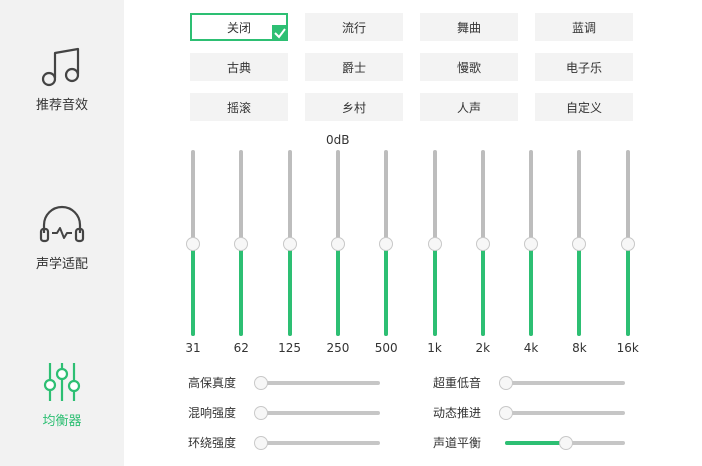 This screenshot has height=466, width=702. I want to click on eq-band-label: 250, so click(338, 348).